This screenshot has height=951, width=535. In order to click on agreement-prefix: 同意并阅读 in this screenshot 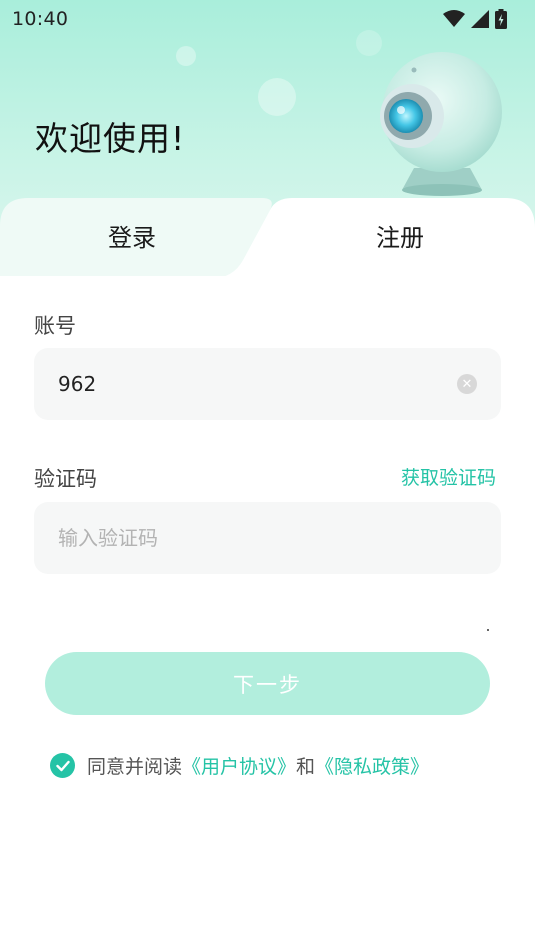, I will do `click(135, 767)`.